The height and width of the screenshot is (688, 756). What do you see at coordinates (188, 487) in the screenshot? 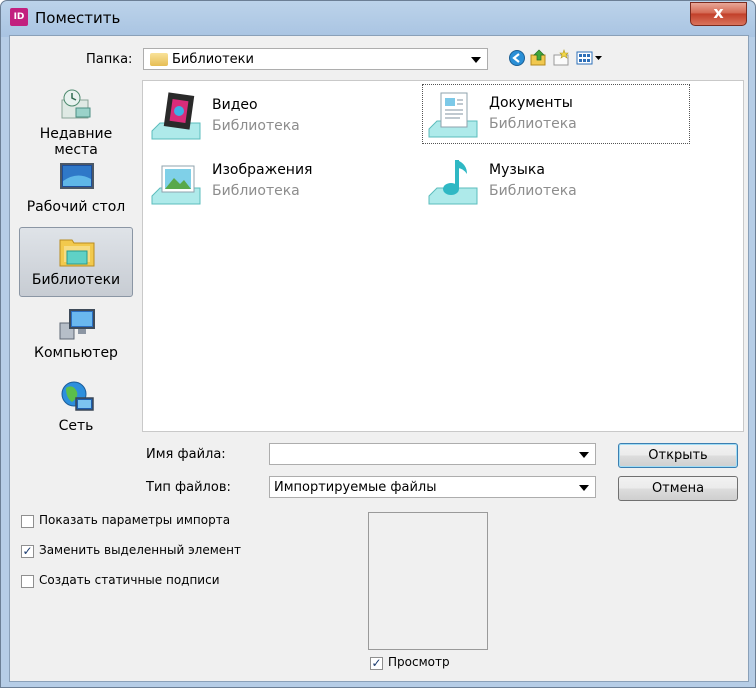
I see `filetype-label: Тип файлов:` at bounding box center [188, 487].